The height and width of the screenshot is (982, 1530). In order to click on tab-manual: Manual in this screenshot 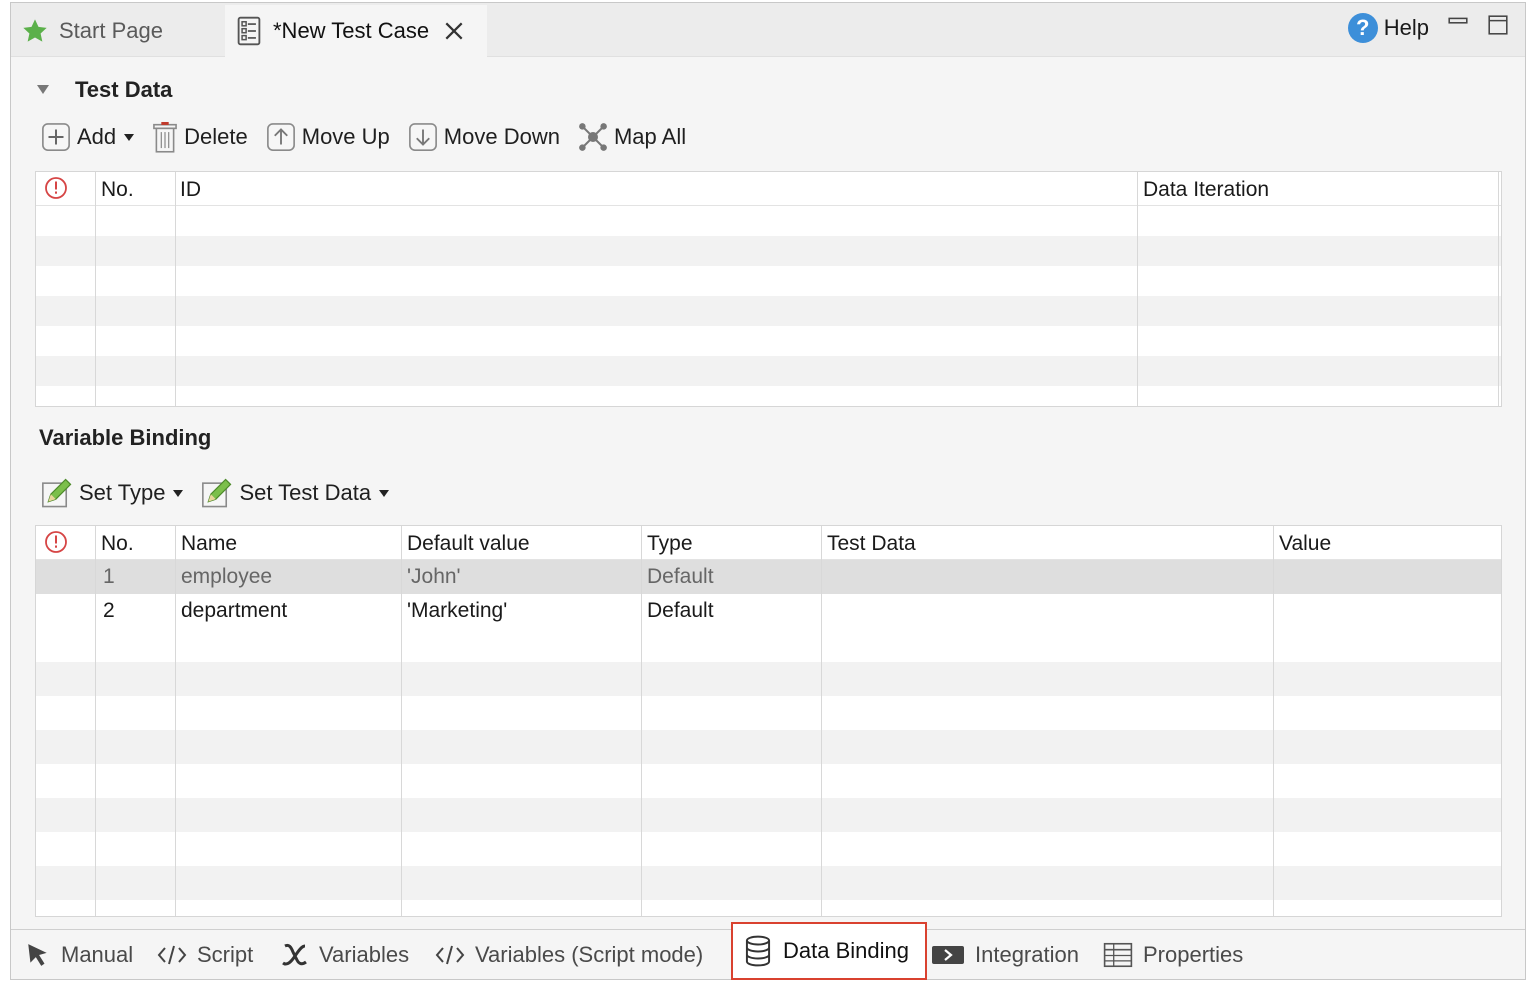, I will do `click(79, 955)`.